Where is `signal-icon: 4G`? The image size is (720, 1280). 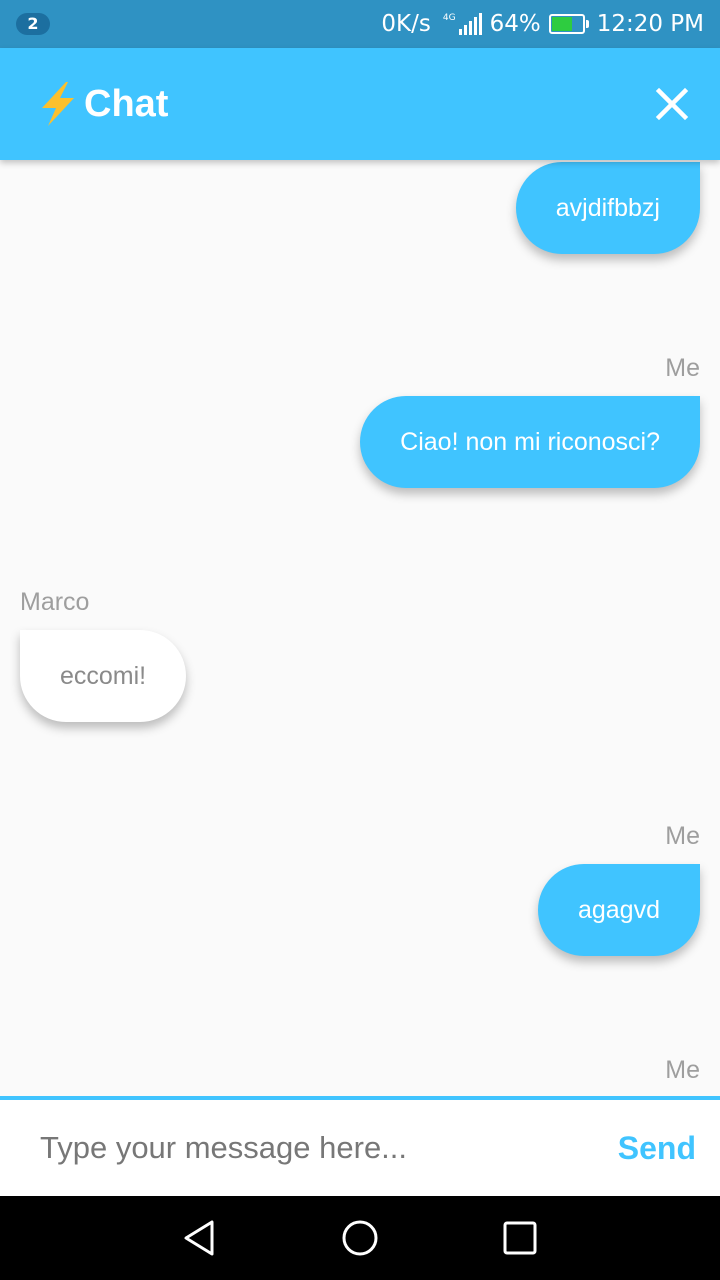
signal-icon: 4G is located at coordinates (462, 24).